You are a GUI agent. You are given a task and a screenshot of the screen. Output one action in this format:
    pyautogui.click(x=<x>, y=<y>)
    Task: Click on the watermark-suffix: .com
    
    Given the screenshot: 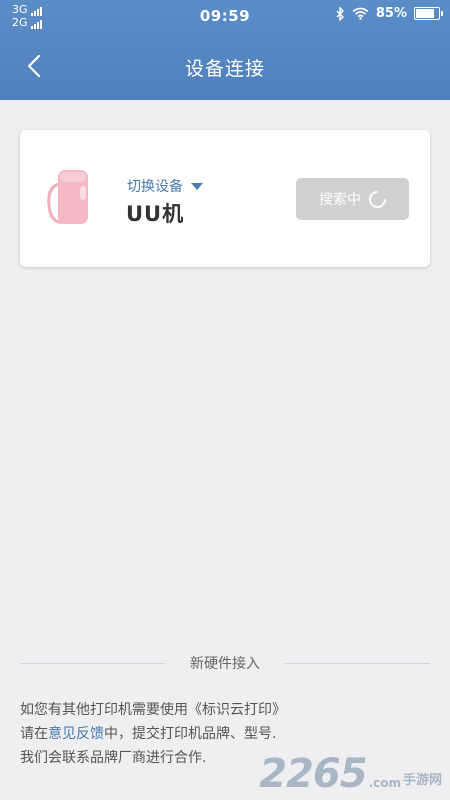 What is the action you would take?
    pyautogui.click(x=384, y=783)
    